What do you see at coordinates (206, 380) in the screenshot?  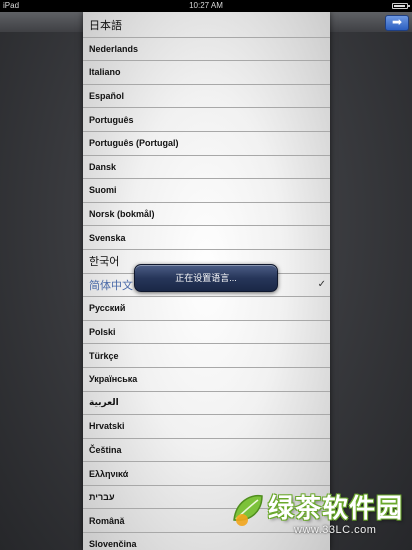 I see `language-row: Українська` at bounding box center [206, 380].